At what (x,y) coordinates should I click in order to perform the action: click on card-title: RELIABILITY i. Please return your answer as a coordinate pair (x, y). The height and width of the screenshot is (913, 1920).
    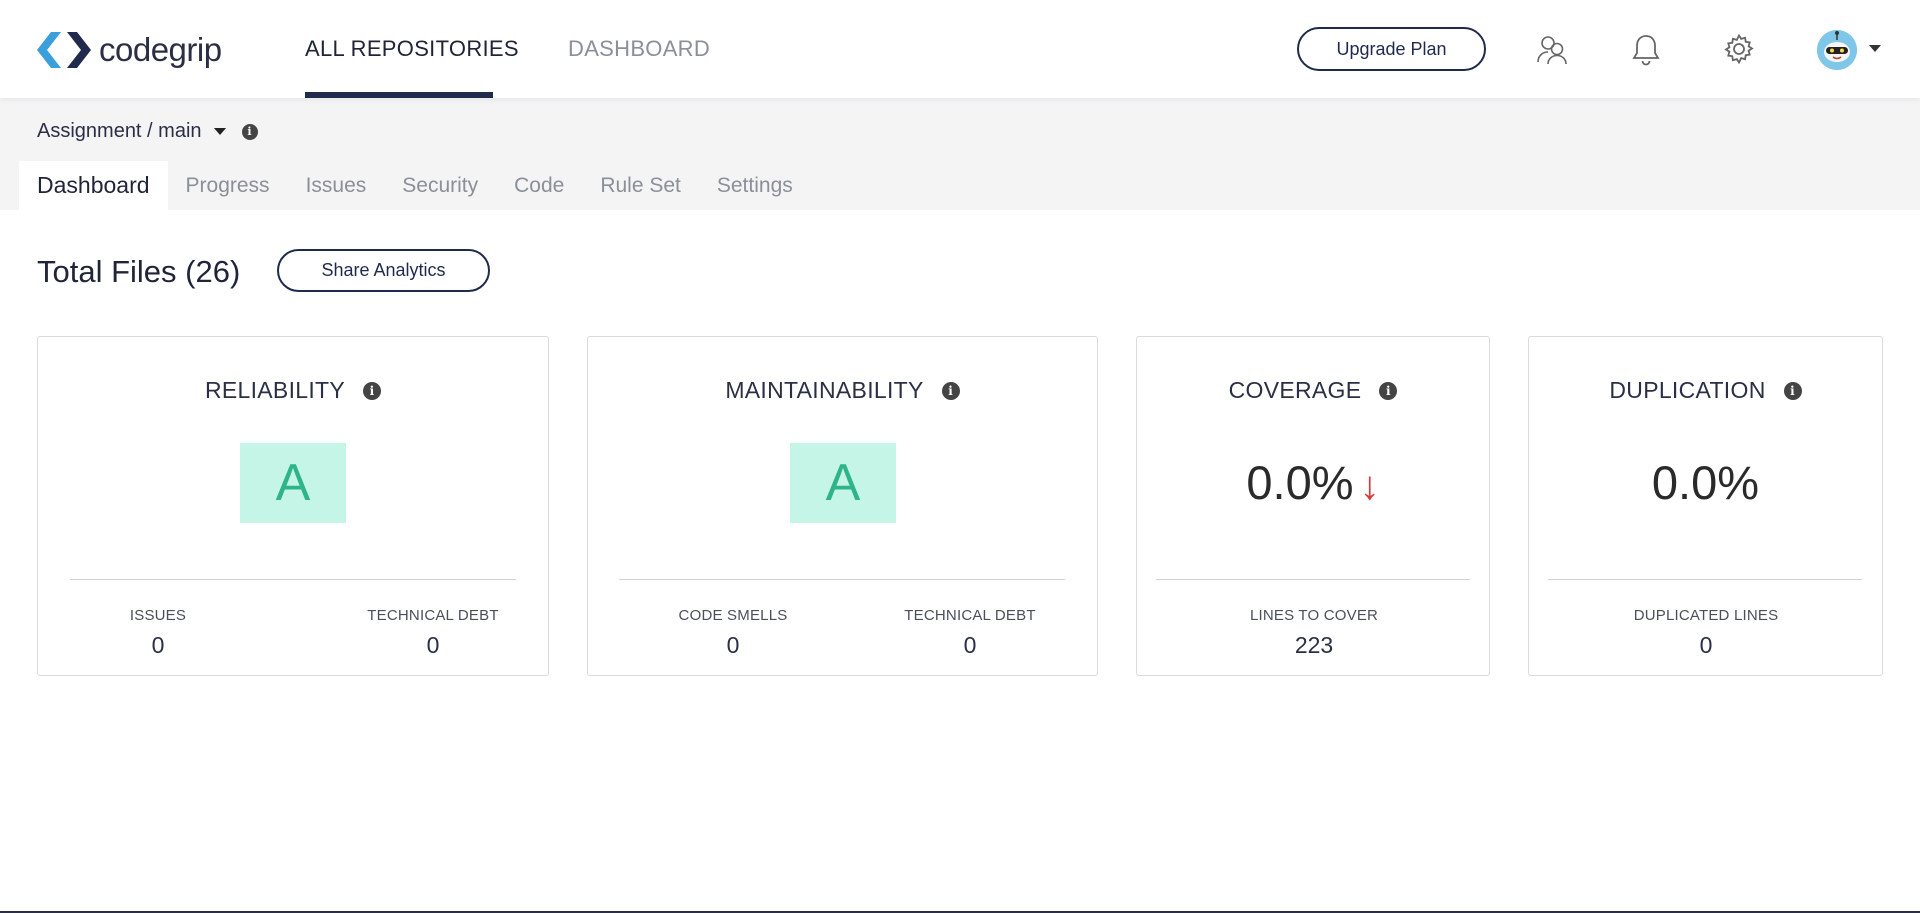
    Looking at the image, I should click on (293, 390).